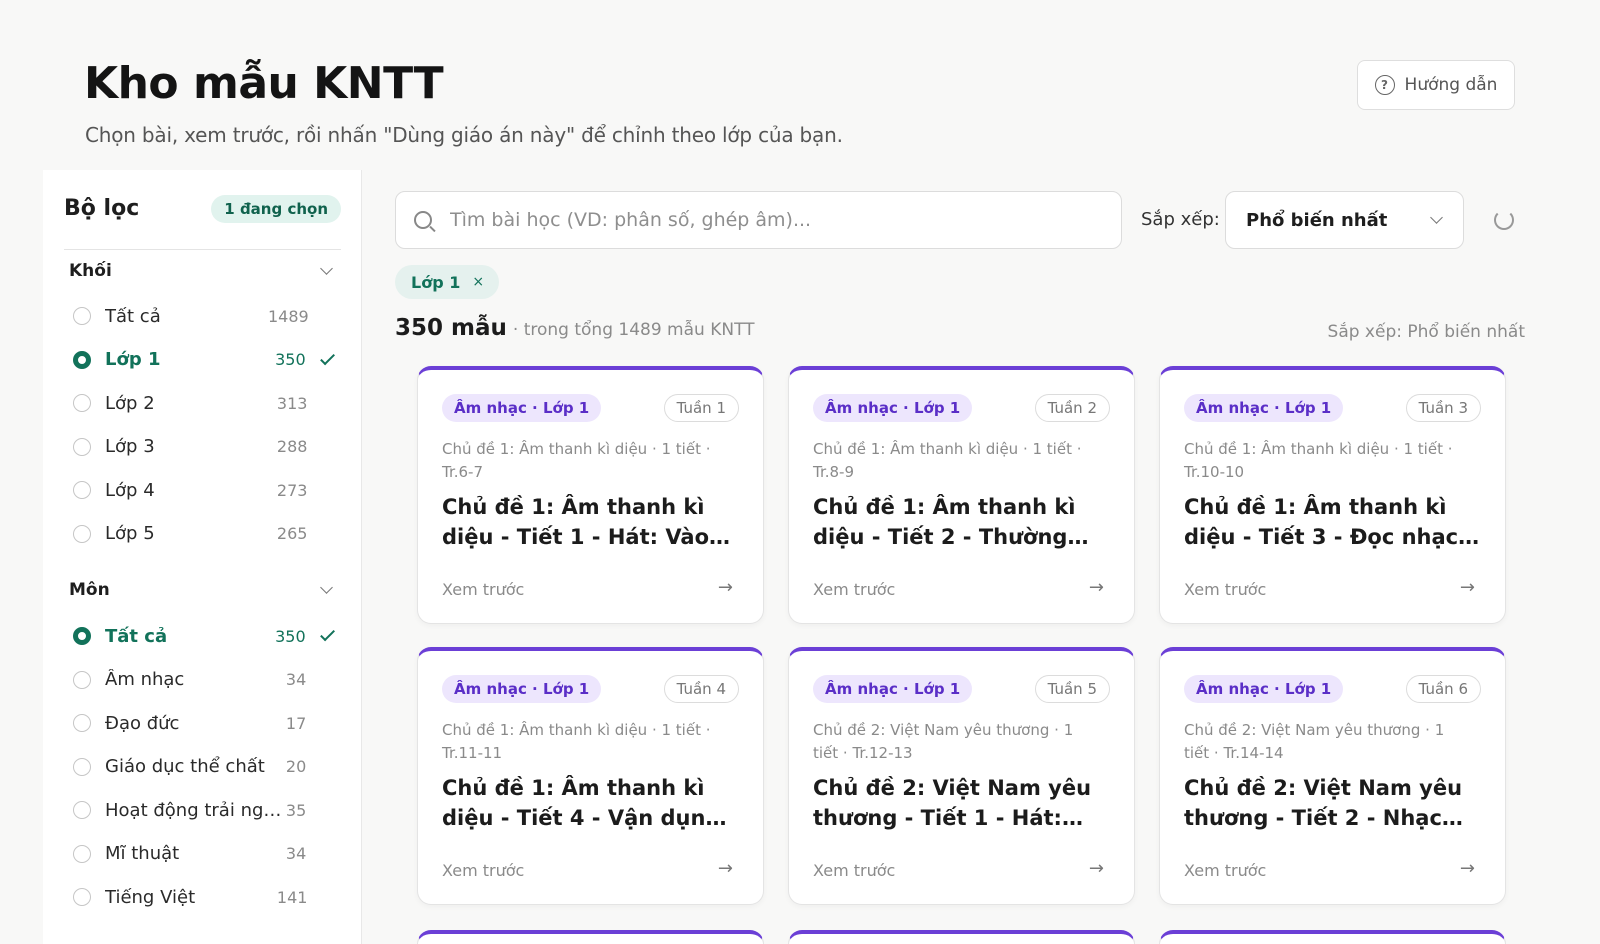 The height and width of the screenshot is (944, 1600). What do you see at coordinates (142, 853) in the screenshot?
I see `filter-option-label: Mĩ thuật` at bounding box center [142, 853].